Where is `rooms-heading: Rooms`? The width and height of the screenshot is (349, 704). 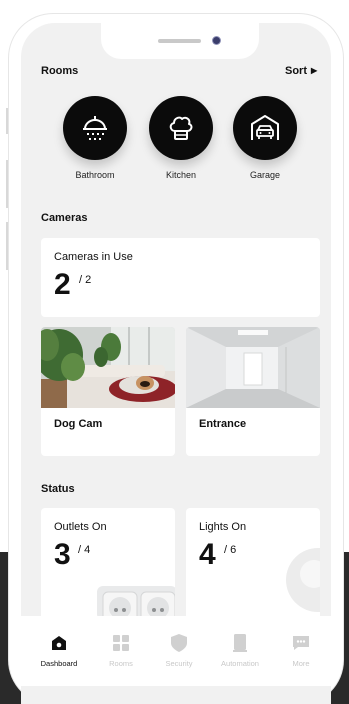 rooms-heading: Rooms is located at coordinates (60, 71).